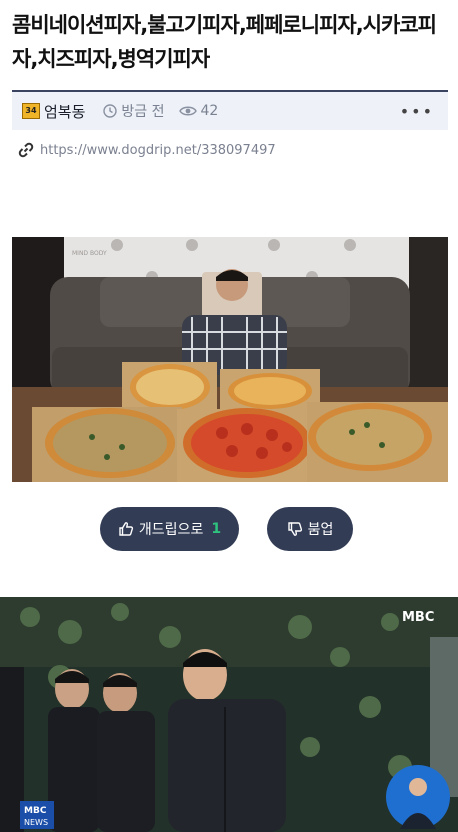 The height and width of the screenshot is (832, 458). Describe the element at coordinates (110, 111) in the screenshot. I see `clock-icon` at that location.